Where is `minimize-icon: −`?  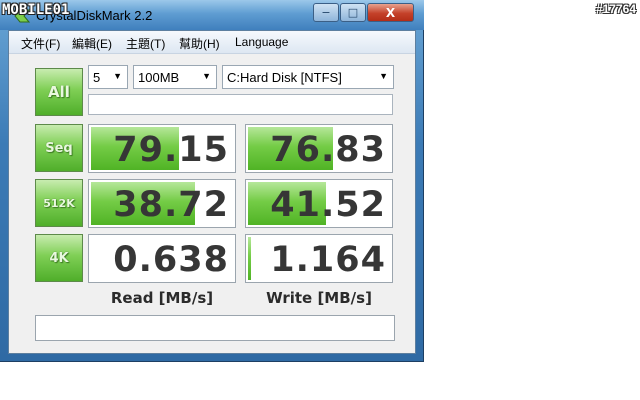
minimize-icon: − is located at coordinates (326, 12).